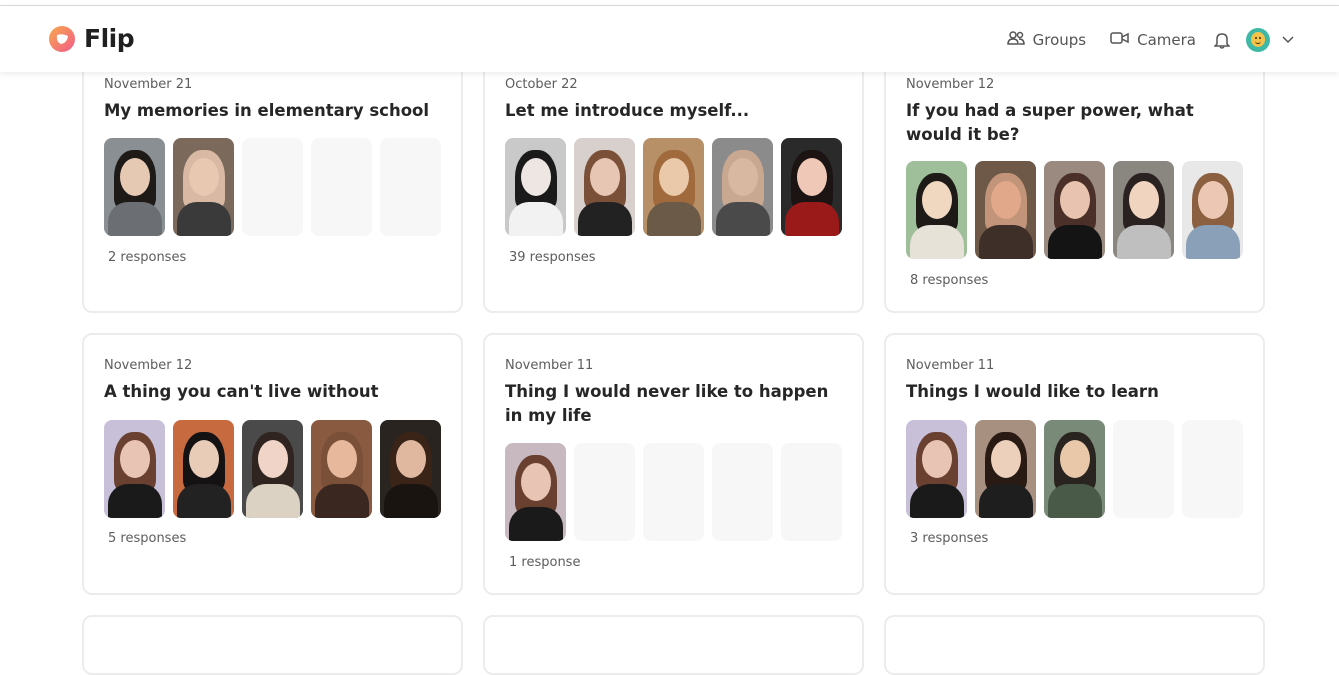 This screenshot has width=1339, height=675. What do you see at coordinates (1222, 40) in the screenshot?
I see `bell-icon` at bounding box center [1222, 40].